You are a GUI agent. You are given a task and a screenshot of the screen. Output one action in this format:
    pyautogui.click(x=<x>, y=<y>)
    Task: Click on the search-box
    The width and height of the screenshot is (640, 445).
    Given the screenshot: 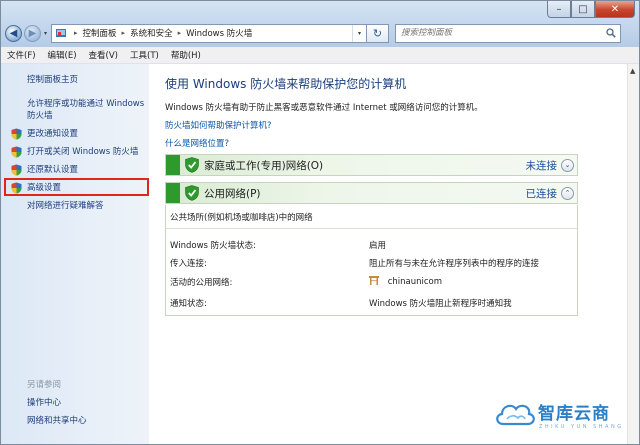 What is the action you would take?
    pyautogui.click(x=508, y=33)
    